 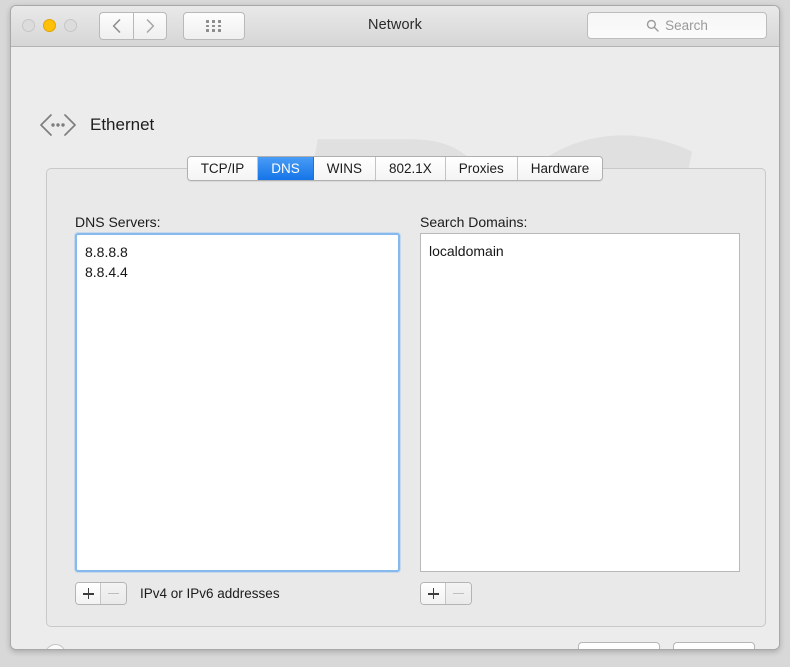 What do you see at coordinates (286, 168) in the screenshot?
I see `tab-dns: DNS` at bounding box center [286, 168].